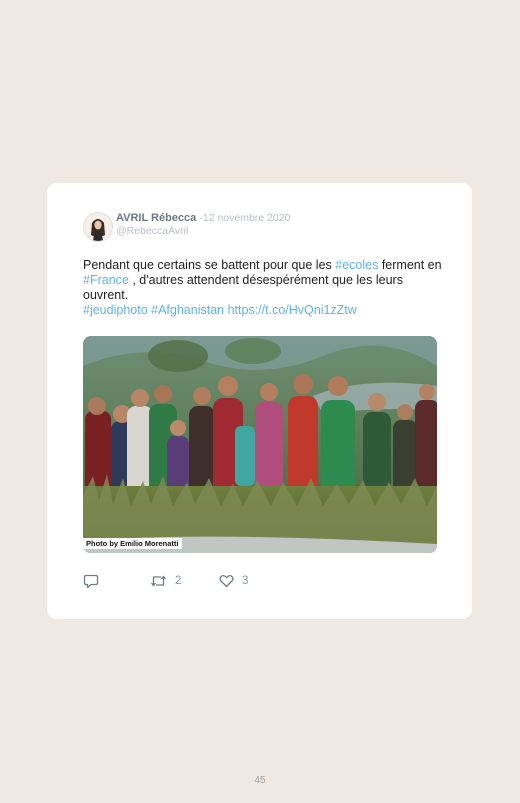 The height and width of the screenshot is (803, 520). I want to click on tweet-actions: 2 3, so click(233, 582).